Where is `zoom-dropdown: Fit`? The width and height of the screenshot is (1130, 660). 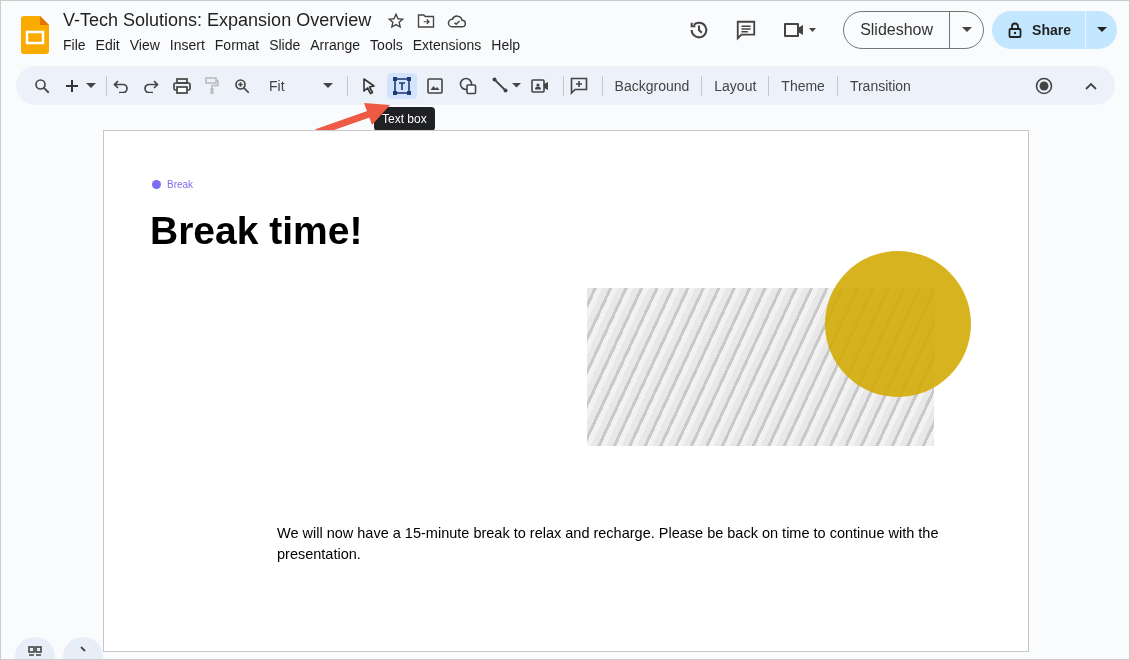 zoom-dropdown: Fit is located at coordinates (301, 85).